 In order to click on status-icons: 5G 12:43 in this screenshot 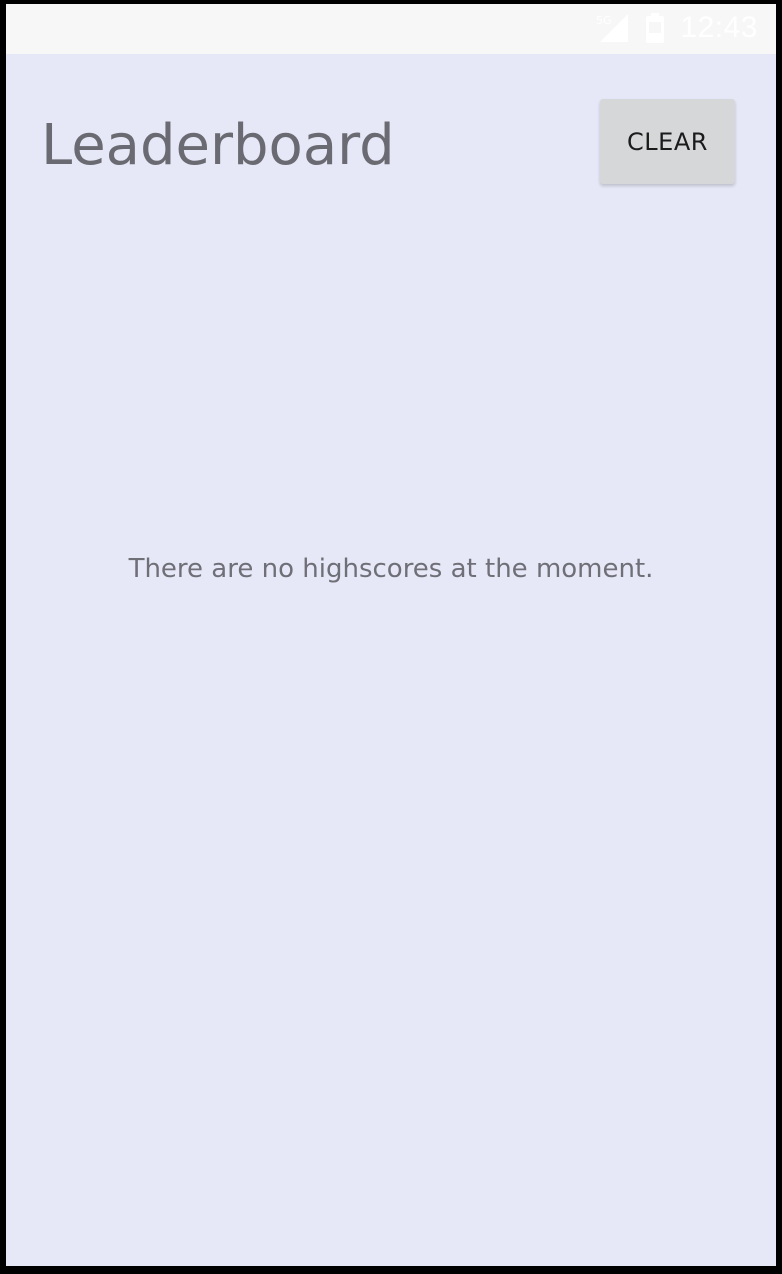, I will do `click(677, 28)`.